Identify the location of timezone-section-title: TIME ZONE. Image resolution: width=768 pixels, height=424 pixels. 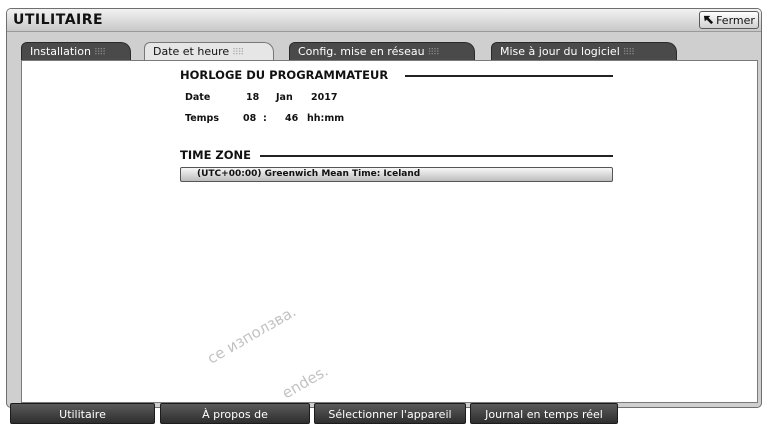
(216, 155).